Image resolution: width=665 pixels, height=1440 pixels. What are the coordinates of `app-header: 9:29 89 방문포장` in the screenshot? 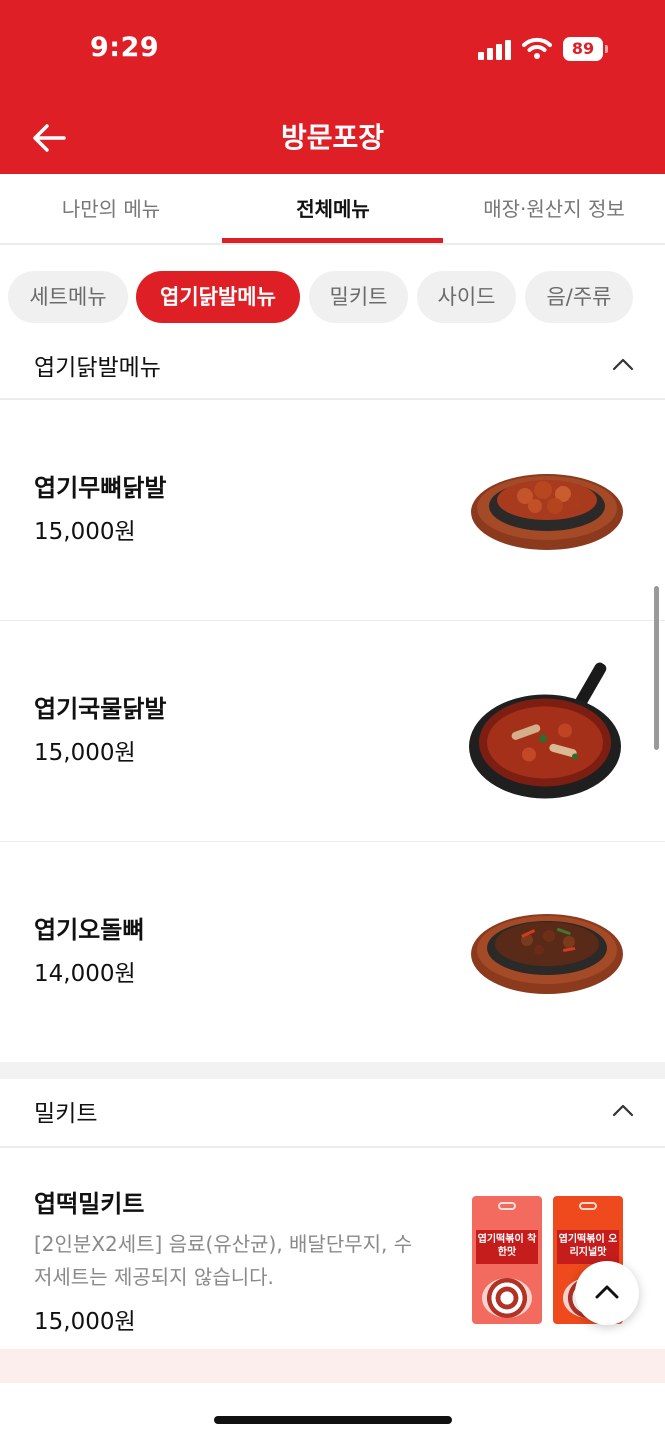 It's located at (332, 87).